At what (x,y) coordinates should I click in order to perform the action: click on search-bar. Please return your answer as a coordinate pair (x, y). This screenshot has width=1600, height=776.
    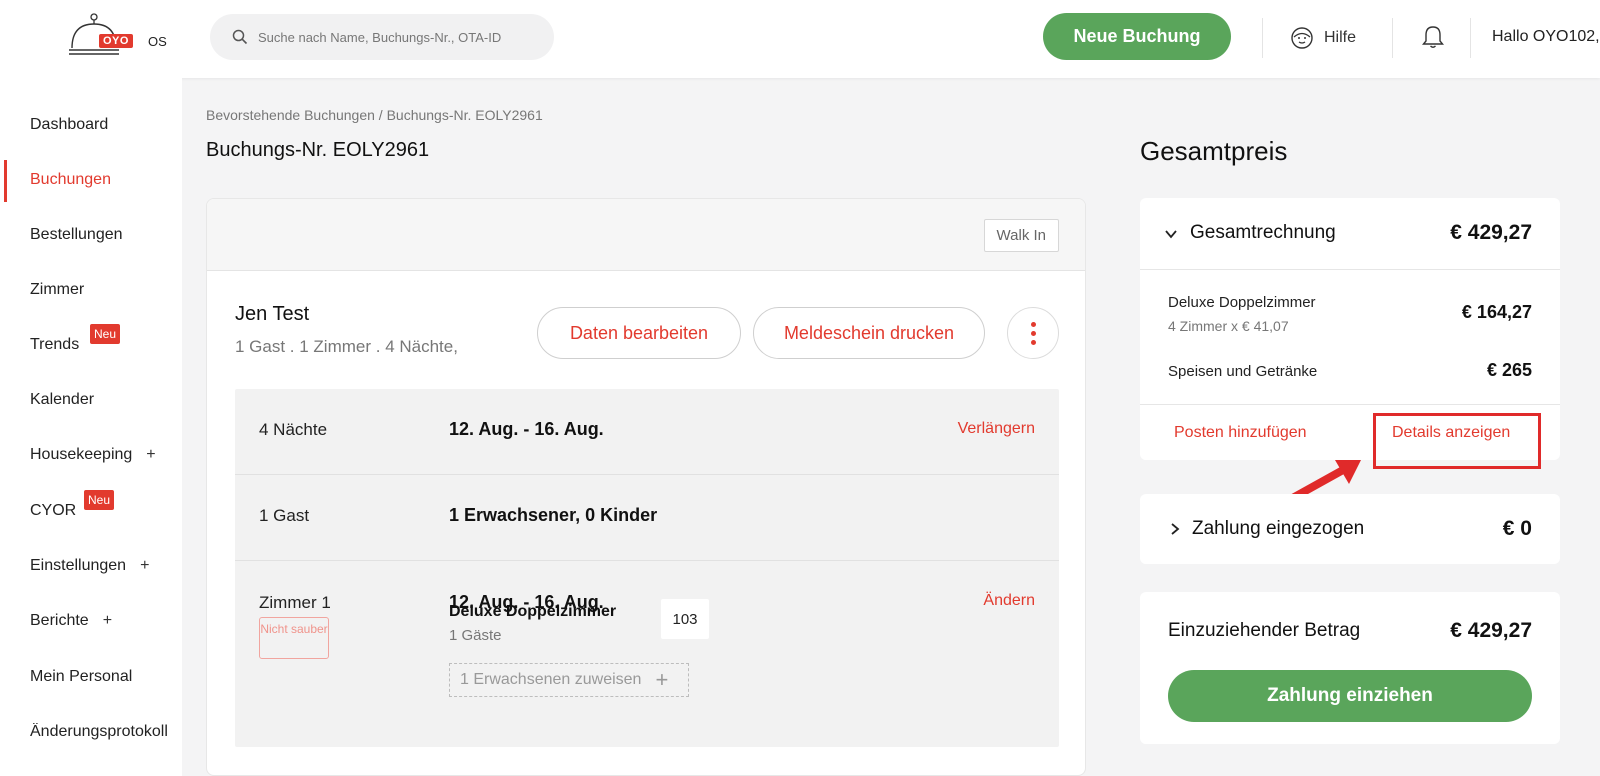
    Looking at the image, I should click on (382, 37).